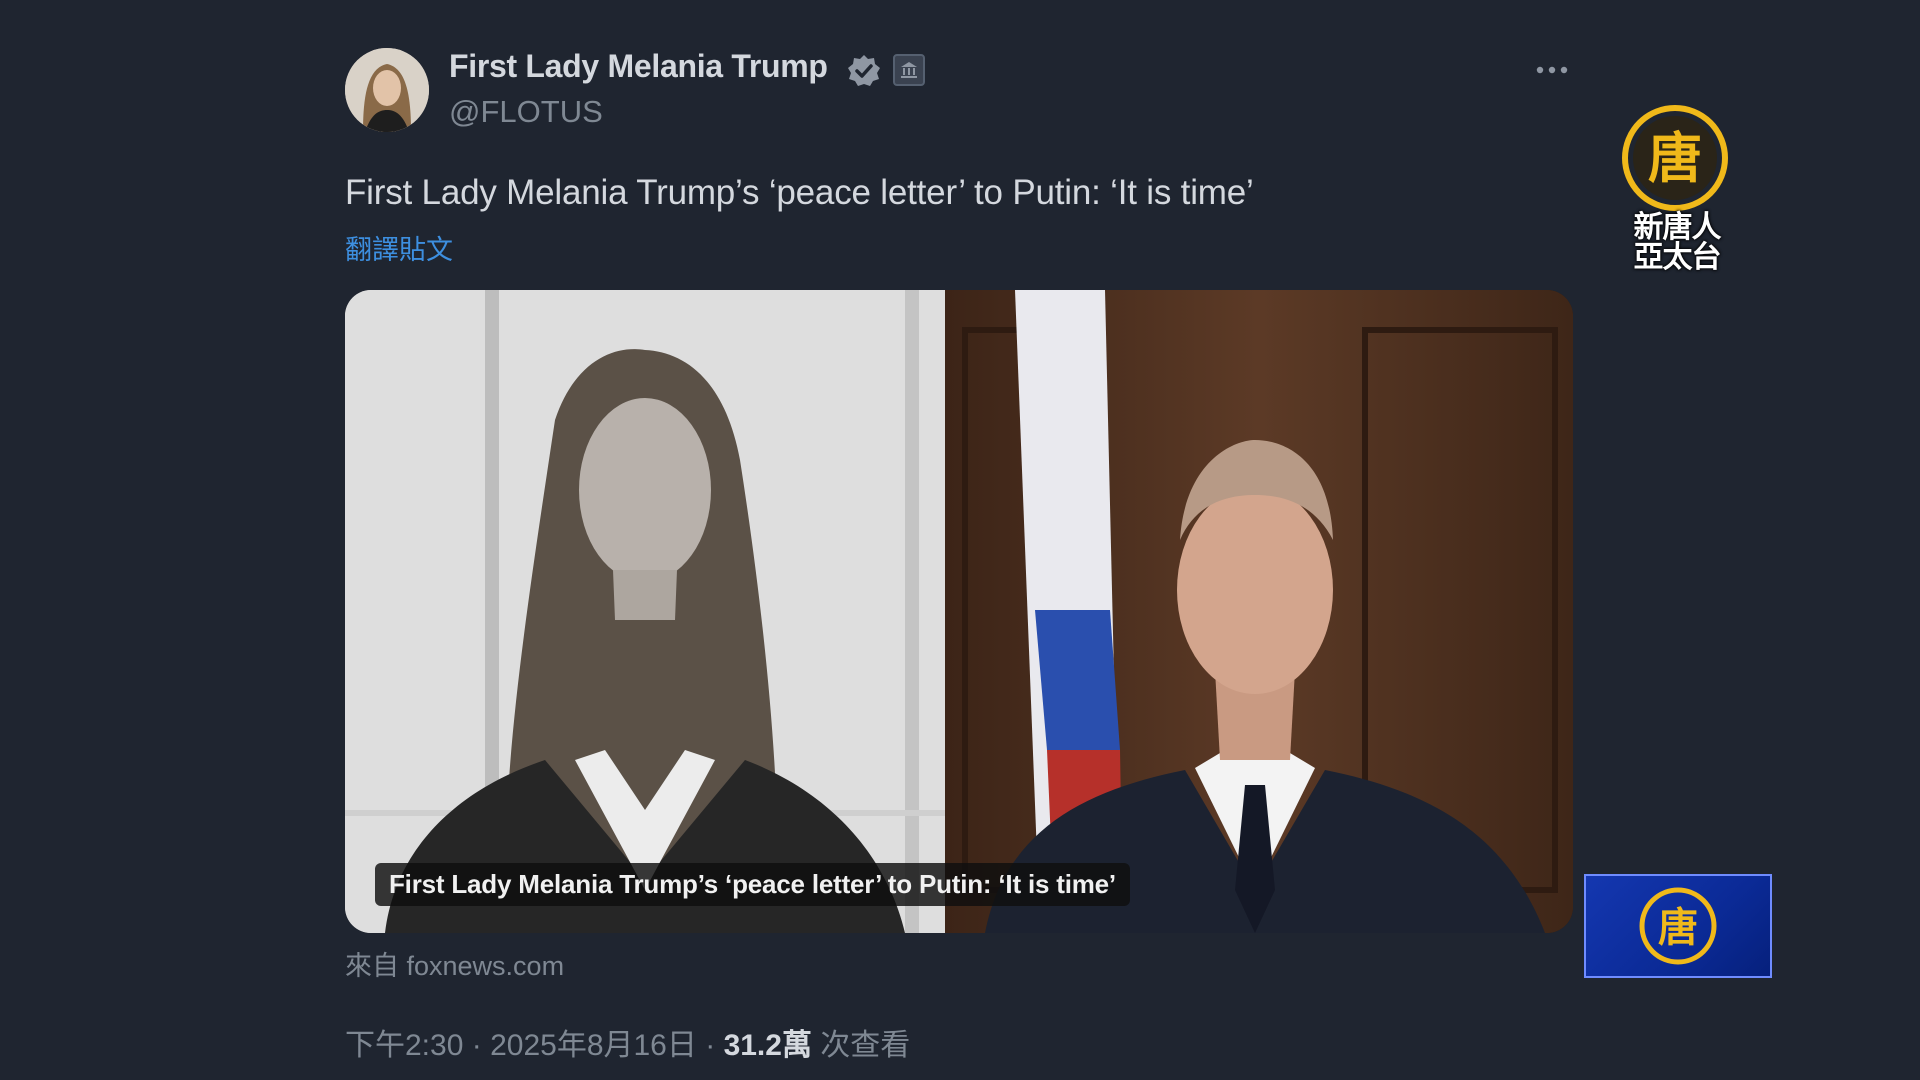  Describe the element at coordinates (404, 1045) in the screenshot. I see `tweet-time: 下午2:30` at that location.